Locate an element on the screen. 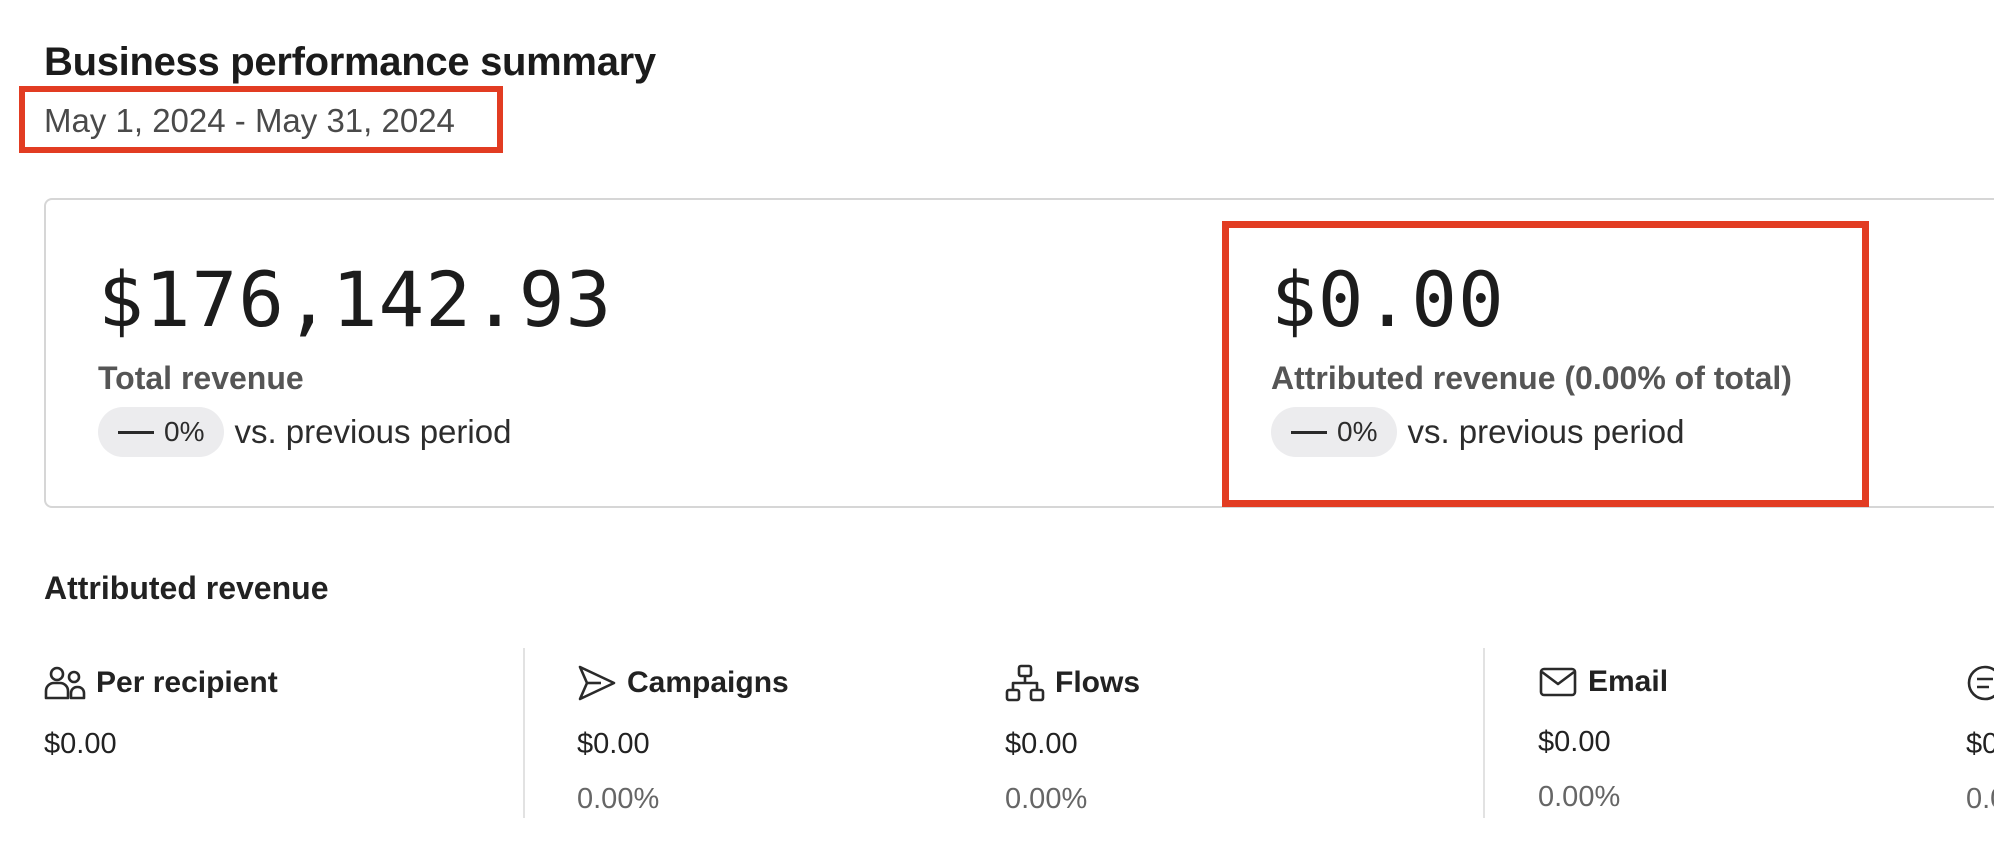  total-revenue-value: $176,142.93 is located at coordinates (355, 299).